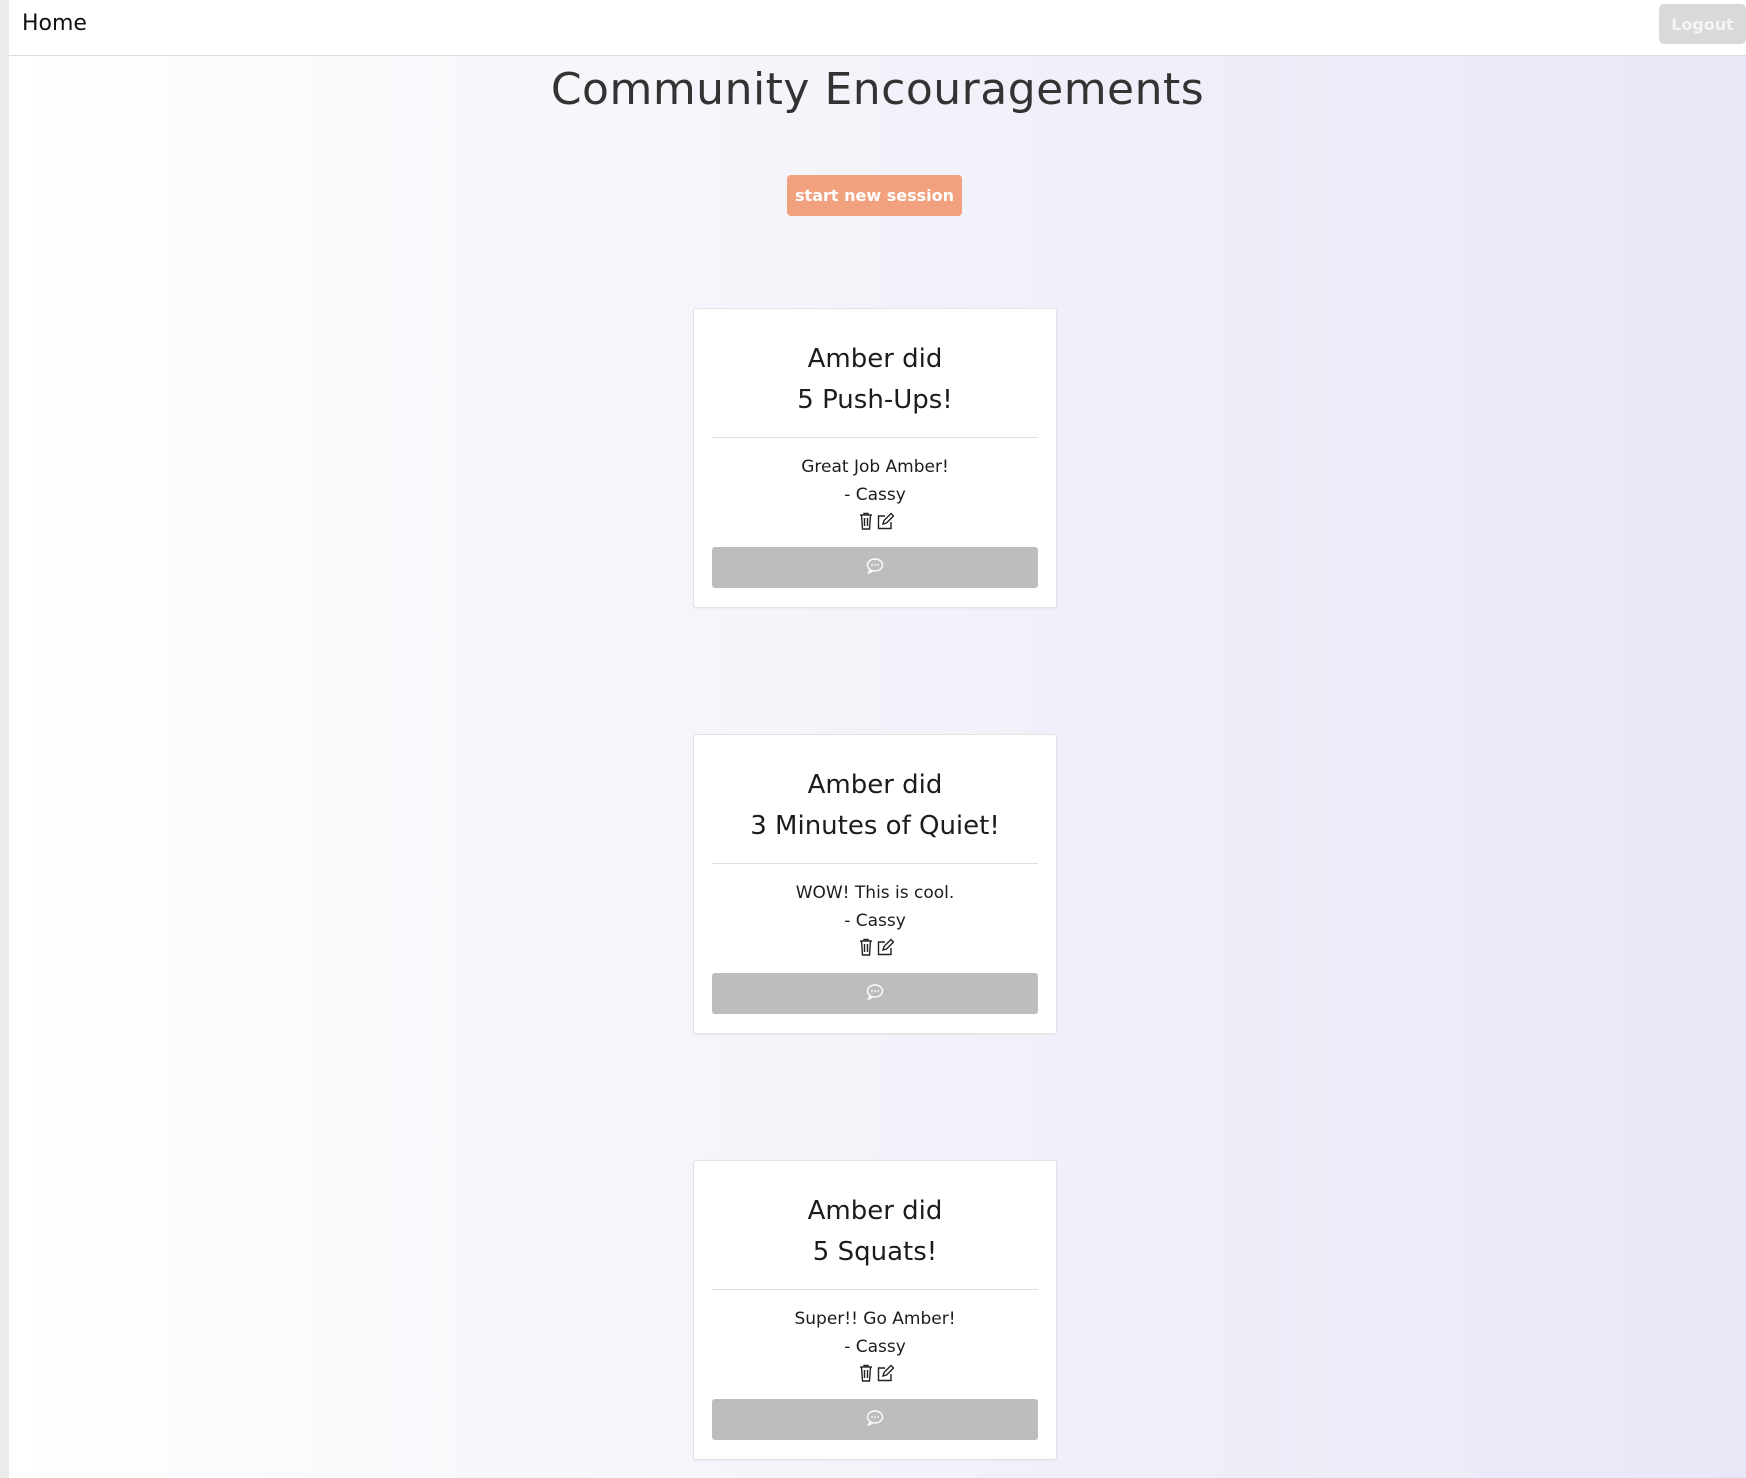  What do you see at coordinates (874, 195) in the screenshot?
I see `start-new-session-button: start new session` at bounding box center [874, 195].